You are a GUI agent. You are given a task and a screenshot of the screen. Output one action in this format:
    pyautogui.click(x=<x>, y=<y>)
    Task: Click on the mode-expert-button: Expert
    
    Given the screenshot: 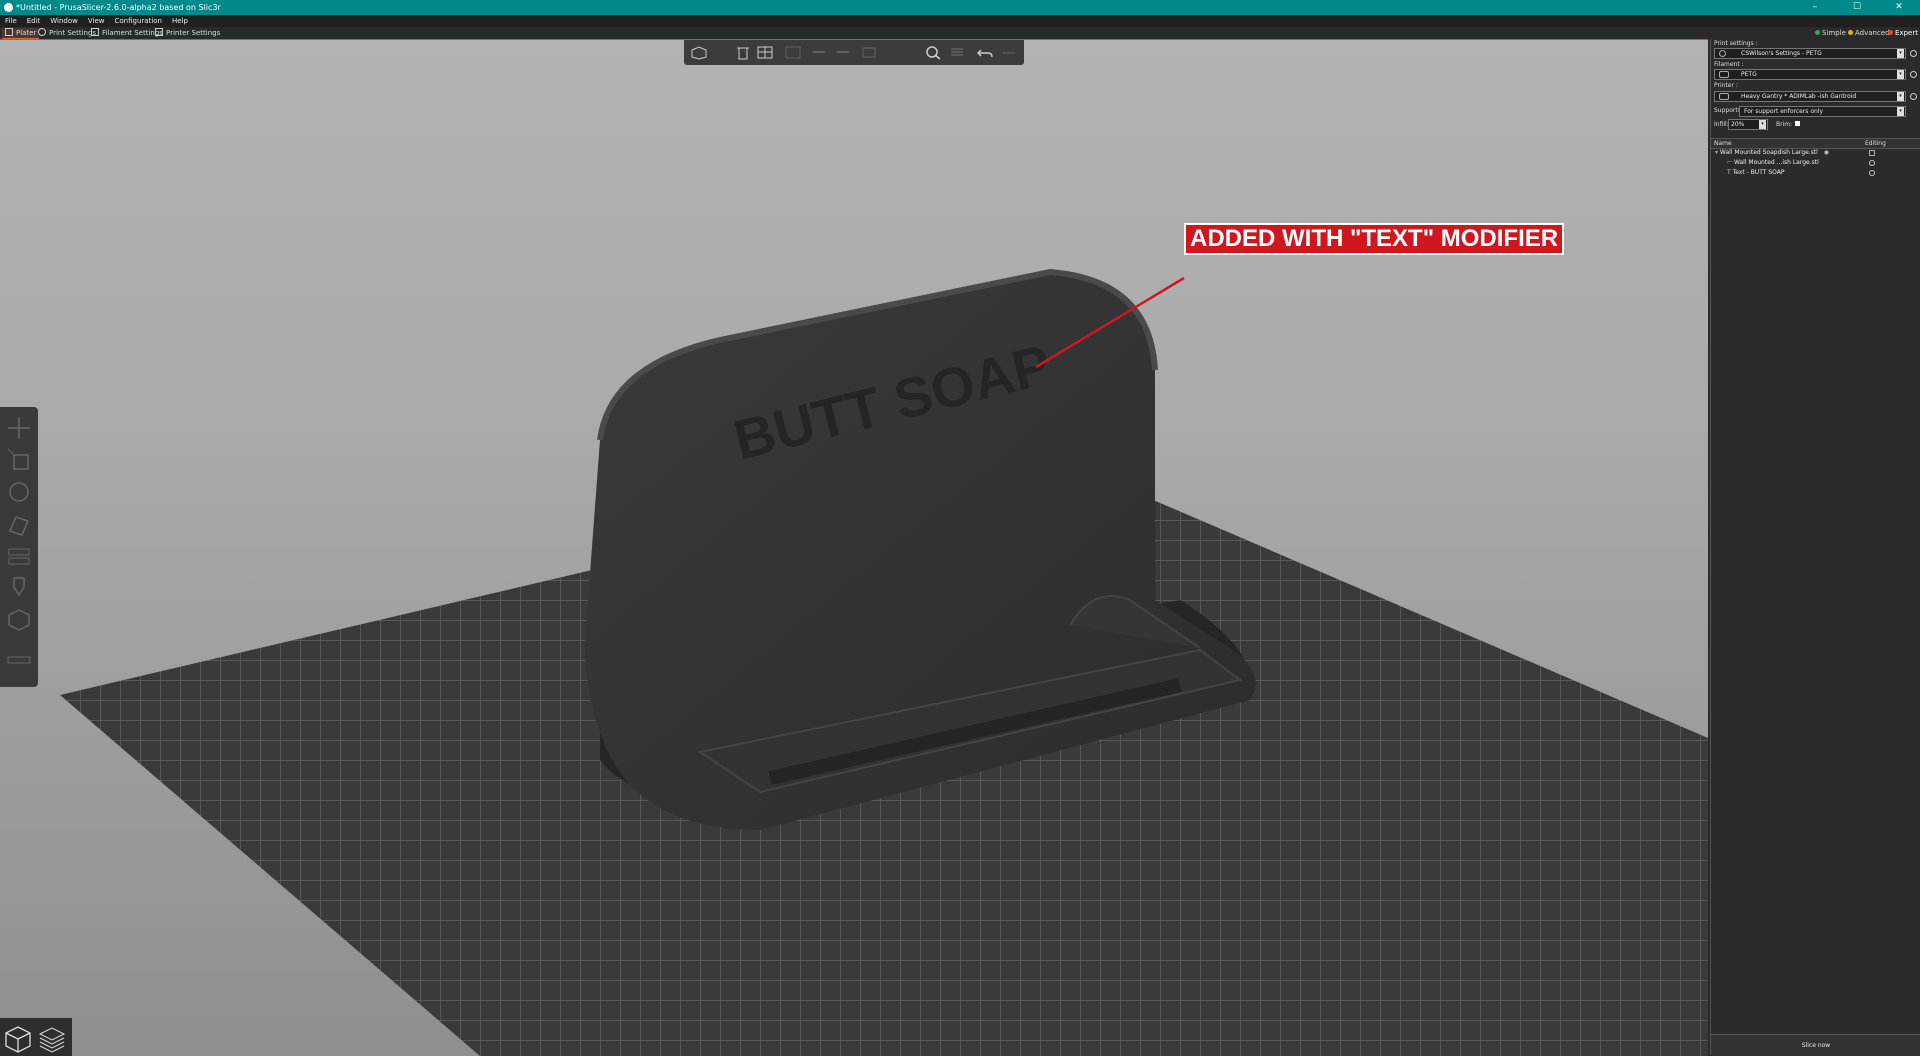 What is the action you would take?
    pyautogui.click(x=1903, y=33)
    